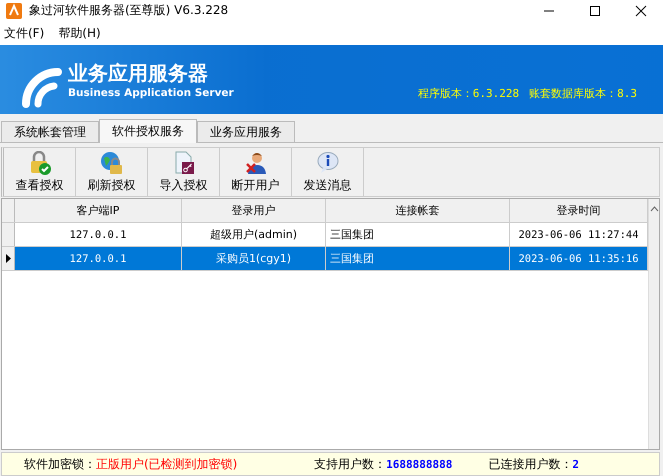 This screenshot has width=663, height=476. Describe the element at coordinates (167, 464) in the screenshot. I see `lock-status: 正版用户(已检测到加密锁)` at that location.